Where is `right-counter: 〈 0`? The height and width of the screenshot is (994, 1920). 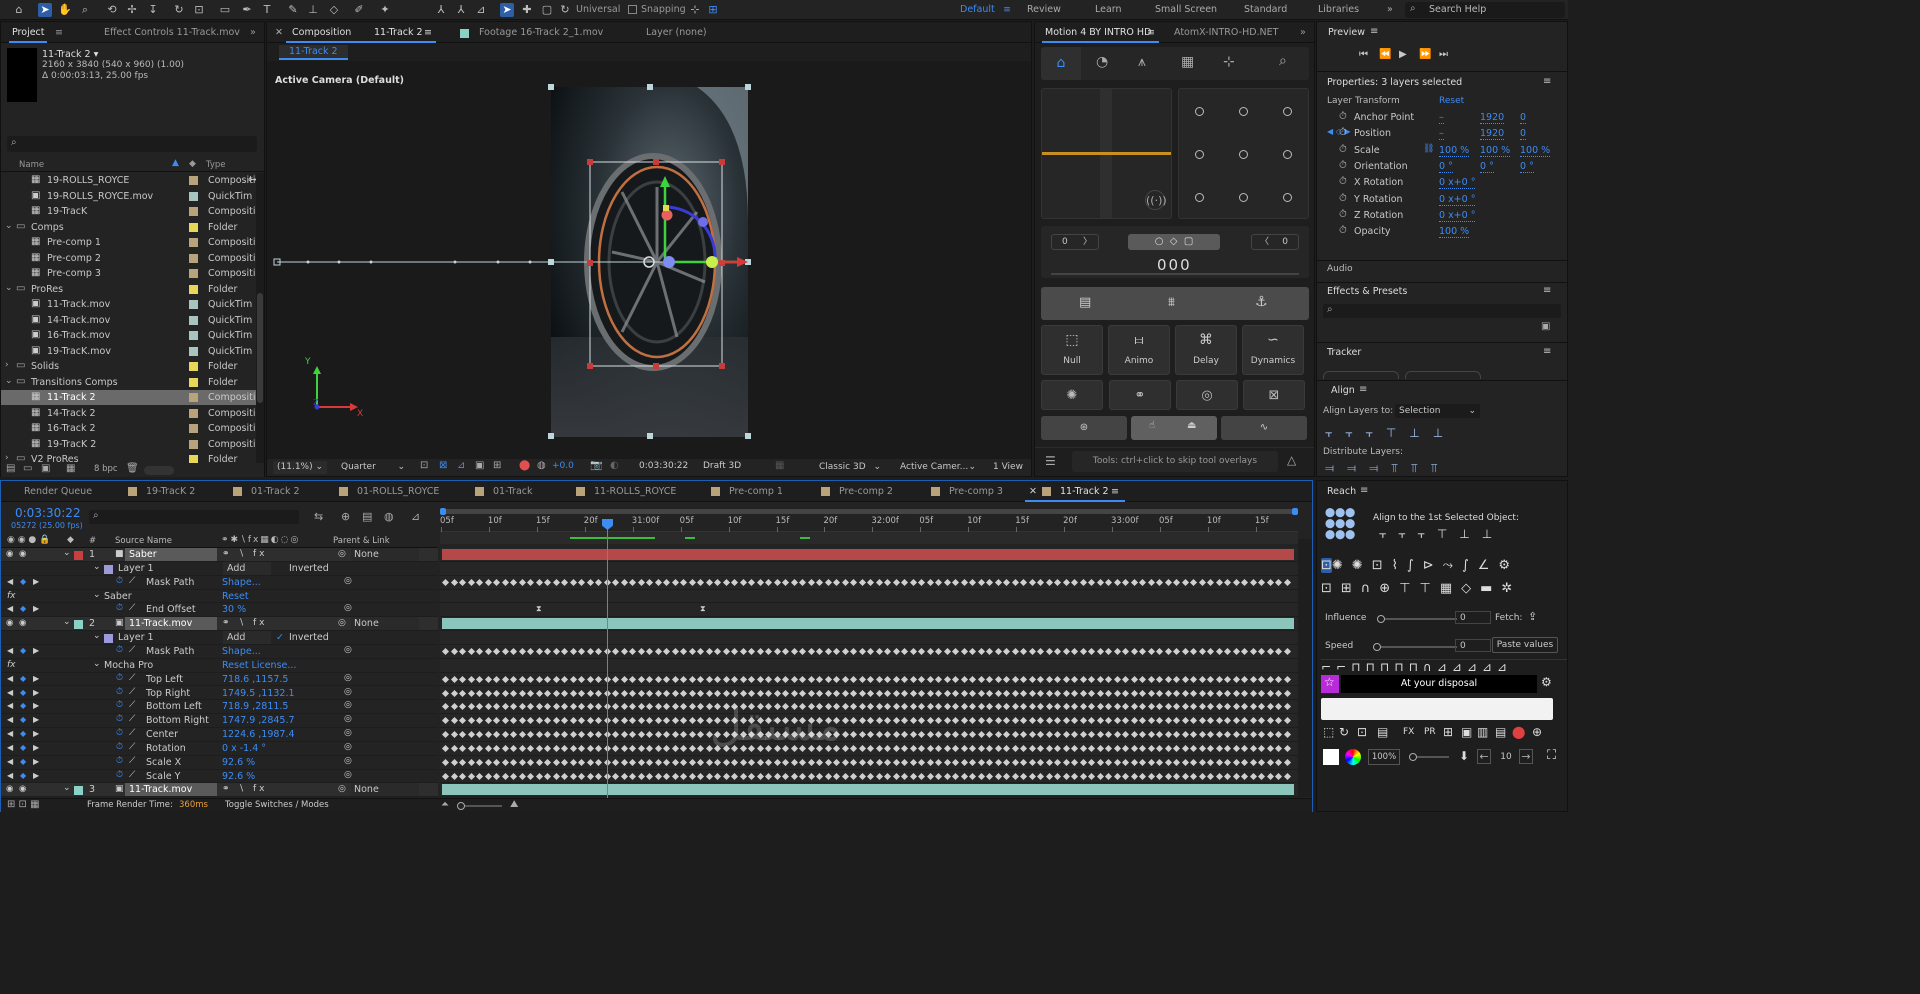 right-counter: 〈 0 is located at coordinates (1275, 242).